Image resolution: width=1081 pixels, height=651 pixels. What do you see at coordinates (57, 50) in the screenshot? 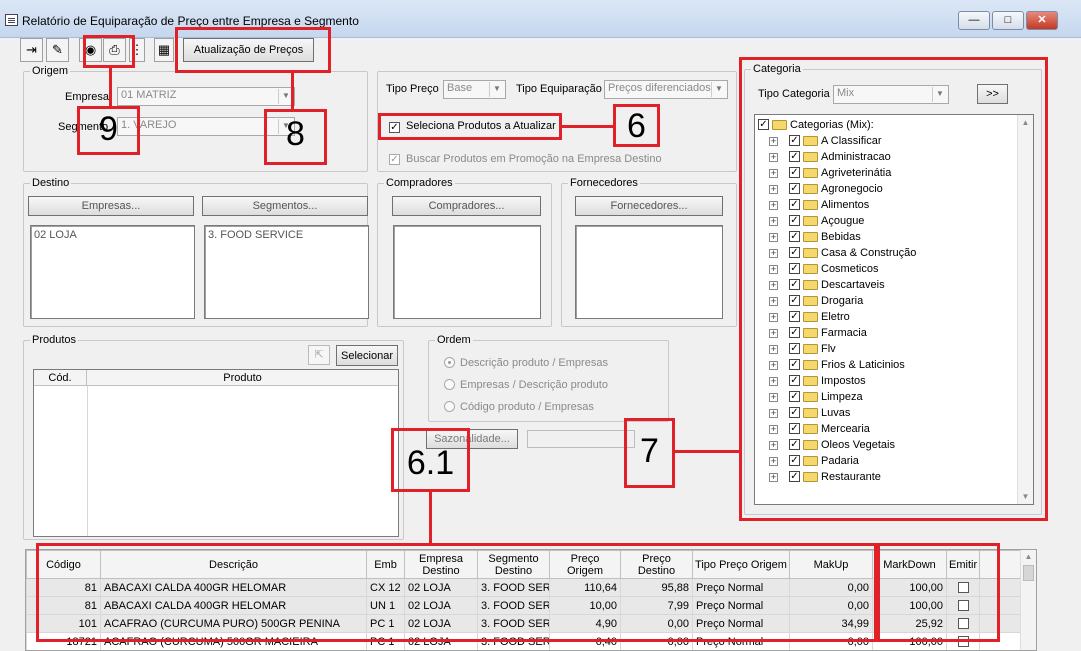
I see `eraser-icon: ✎` at bounding box center [57, 50].